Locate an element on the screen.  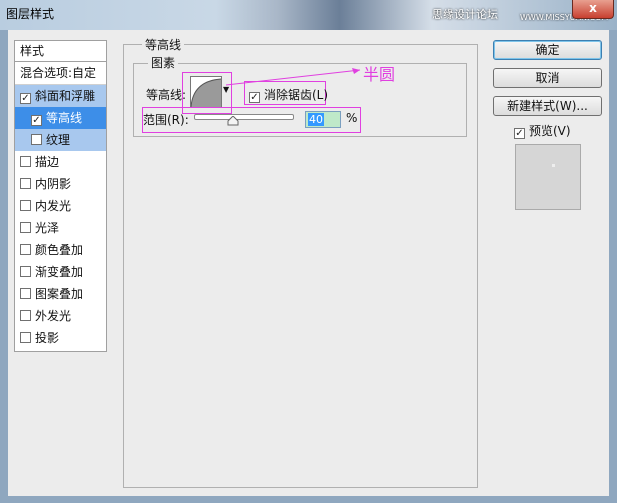
style-item-label: 图案叠加 is located at coordinates (59, 294).